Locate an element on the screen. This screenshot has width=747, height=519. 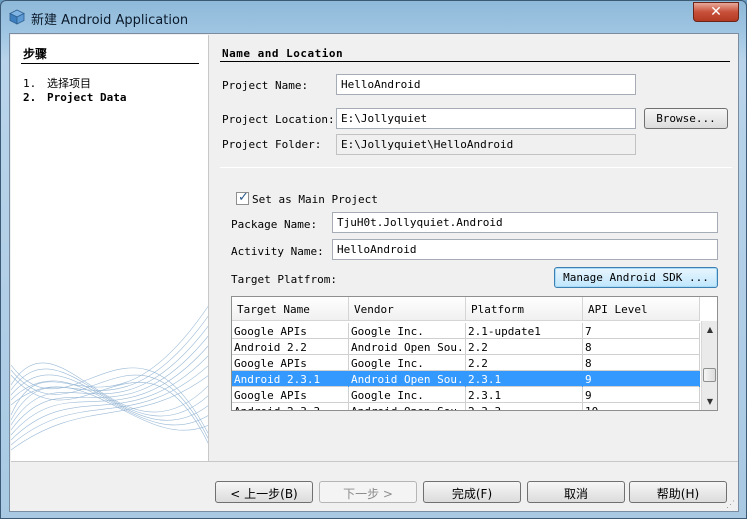
column-header-target-name: Target Name is located at coordinates (290, 309).